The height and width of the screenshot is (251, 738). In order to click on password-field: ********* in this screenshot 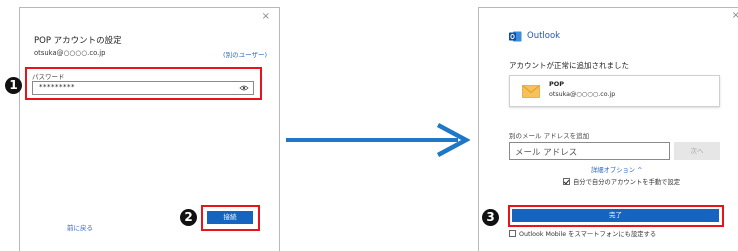, I will do `click(143, 88)`.